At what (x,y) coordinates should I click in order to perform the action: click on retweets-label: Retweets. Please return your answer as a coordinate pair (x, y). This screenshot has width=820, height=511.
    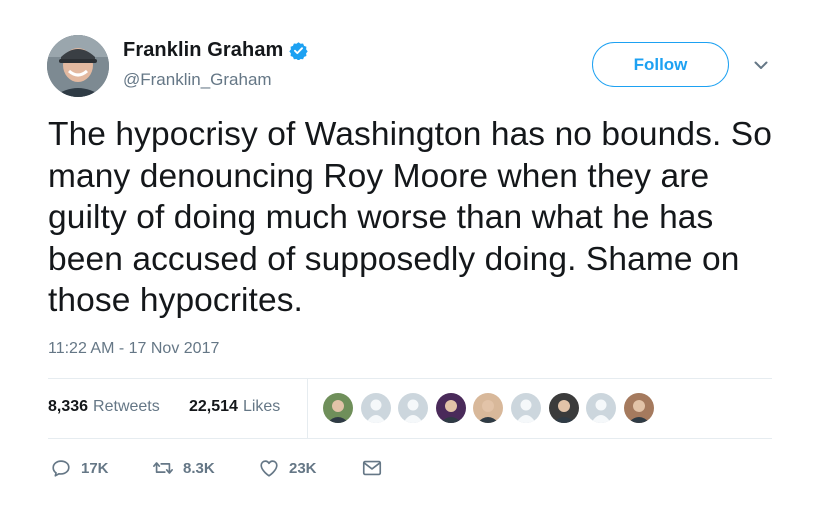
    Looking at the image, I should click on (126, 406).